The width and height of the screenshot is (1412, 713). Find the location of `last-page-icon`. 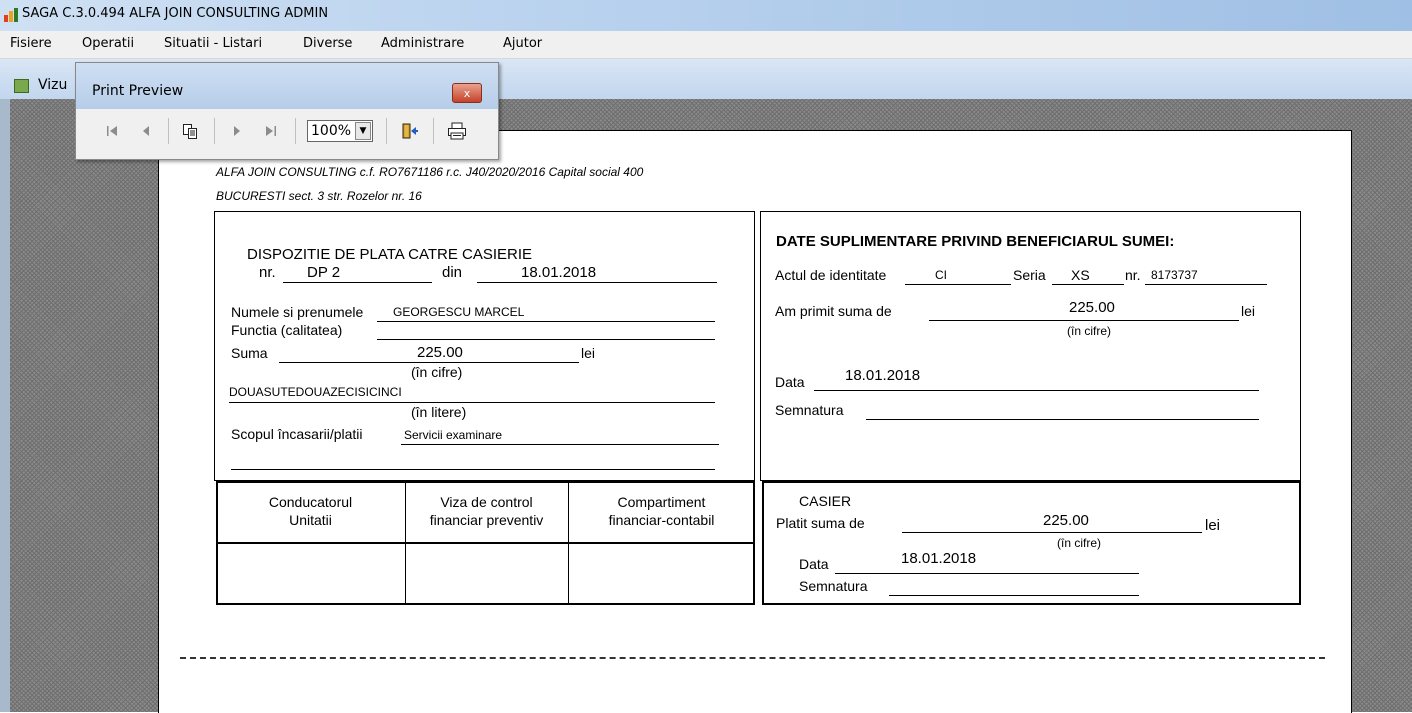

last-page-icon is located at coordinates (271, 131).